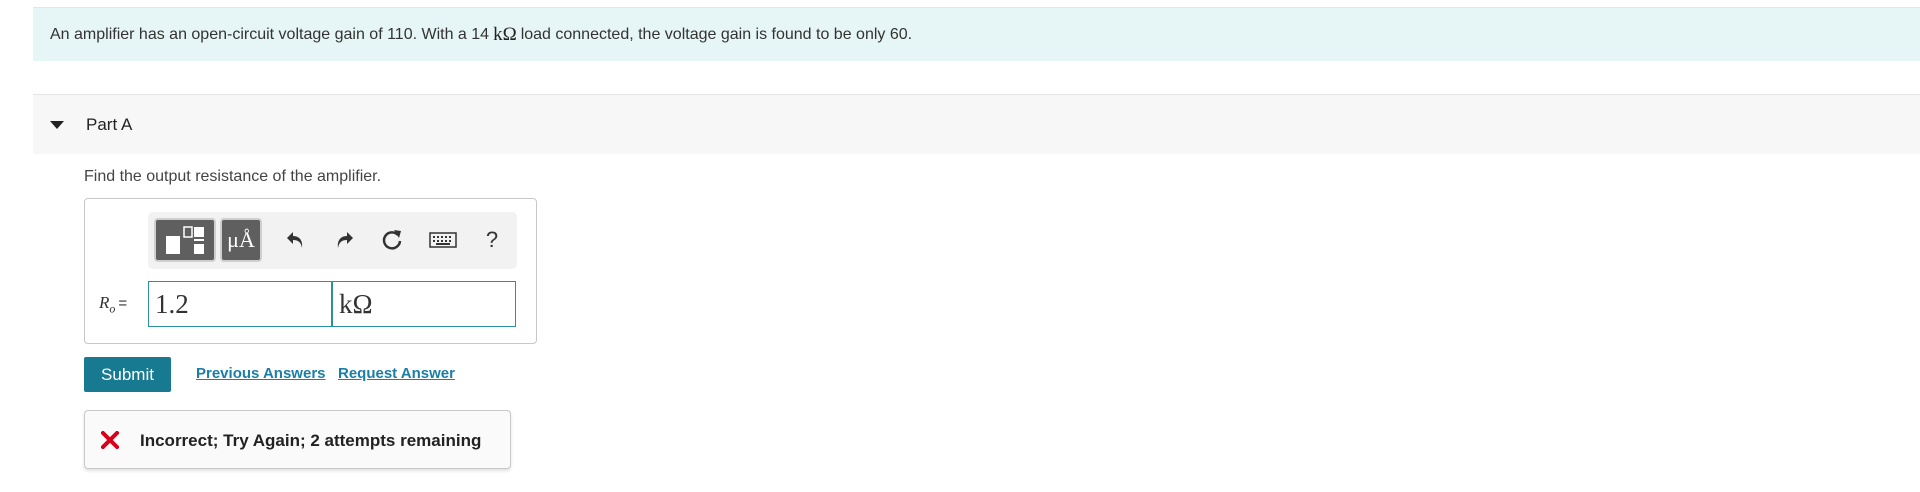  What do you see at coordinates (123, 303) in the screenshot?
I see `equals-sign: =` at bounding box center [123, 303].